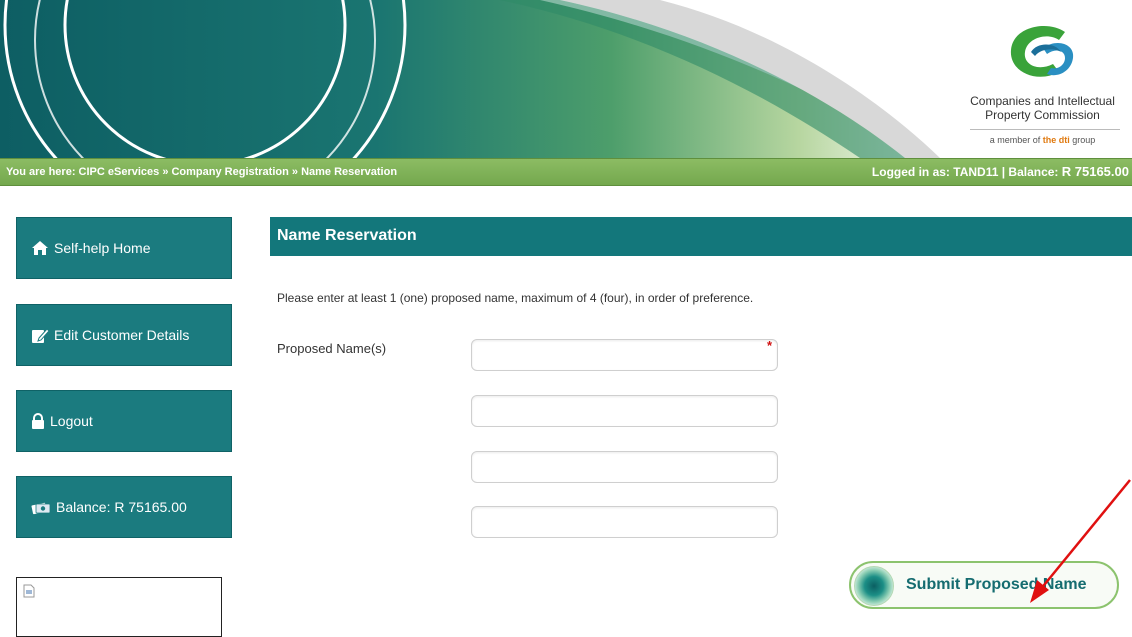 Image resolution: width=1132 pixels, height=637 pixels. Describe the element at coordinates (1095, 171) in the screenshot. I see `header-balance: R 75165.00` at that location.